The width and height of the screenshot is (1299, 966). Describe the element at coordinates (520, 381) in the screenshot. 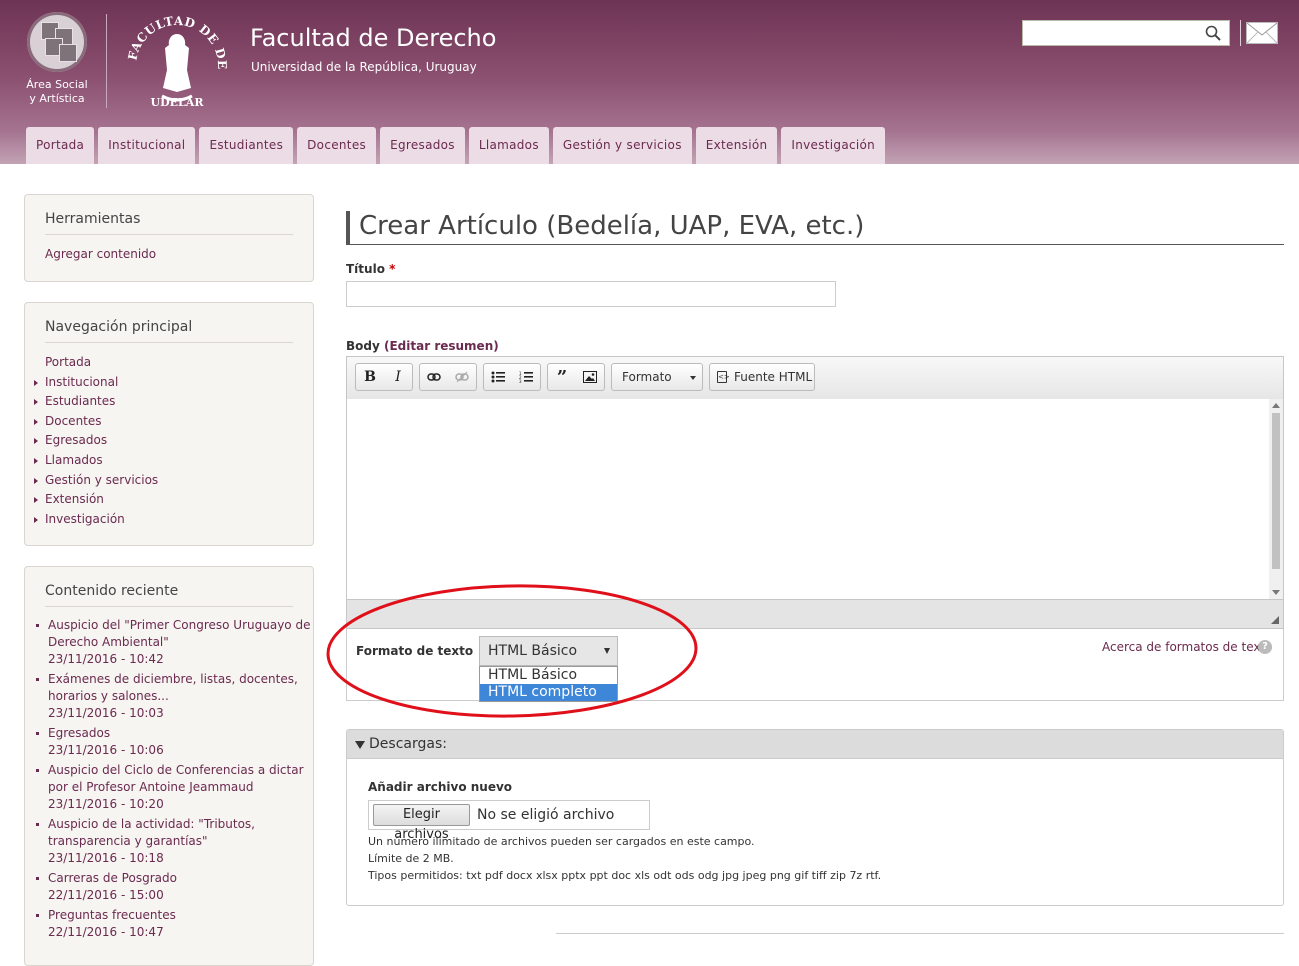

I see `svg-text: 3` at that location.